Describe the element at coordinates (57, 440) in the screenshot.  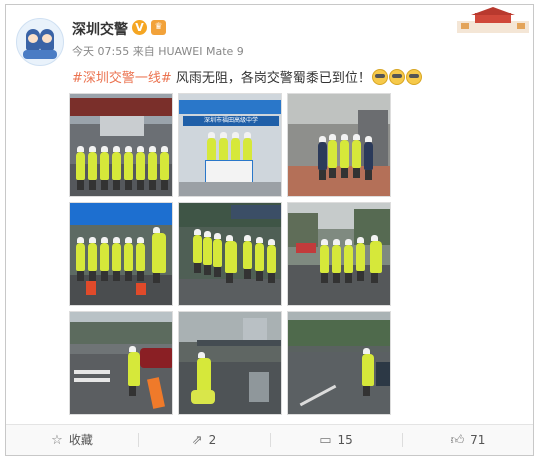
I see `star-icon: ☆` at that location.